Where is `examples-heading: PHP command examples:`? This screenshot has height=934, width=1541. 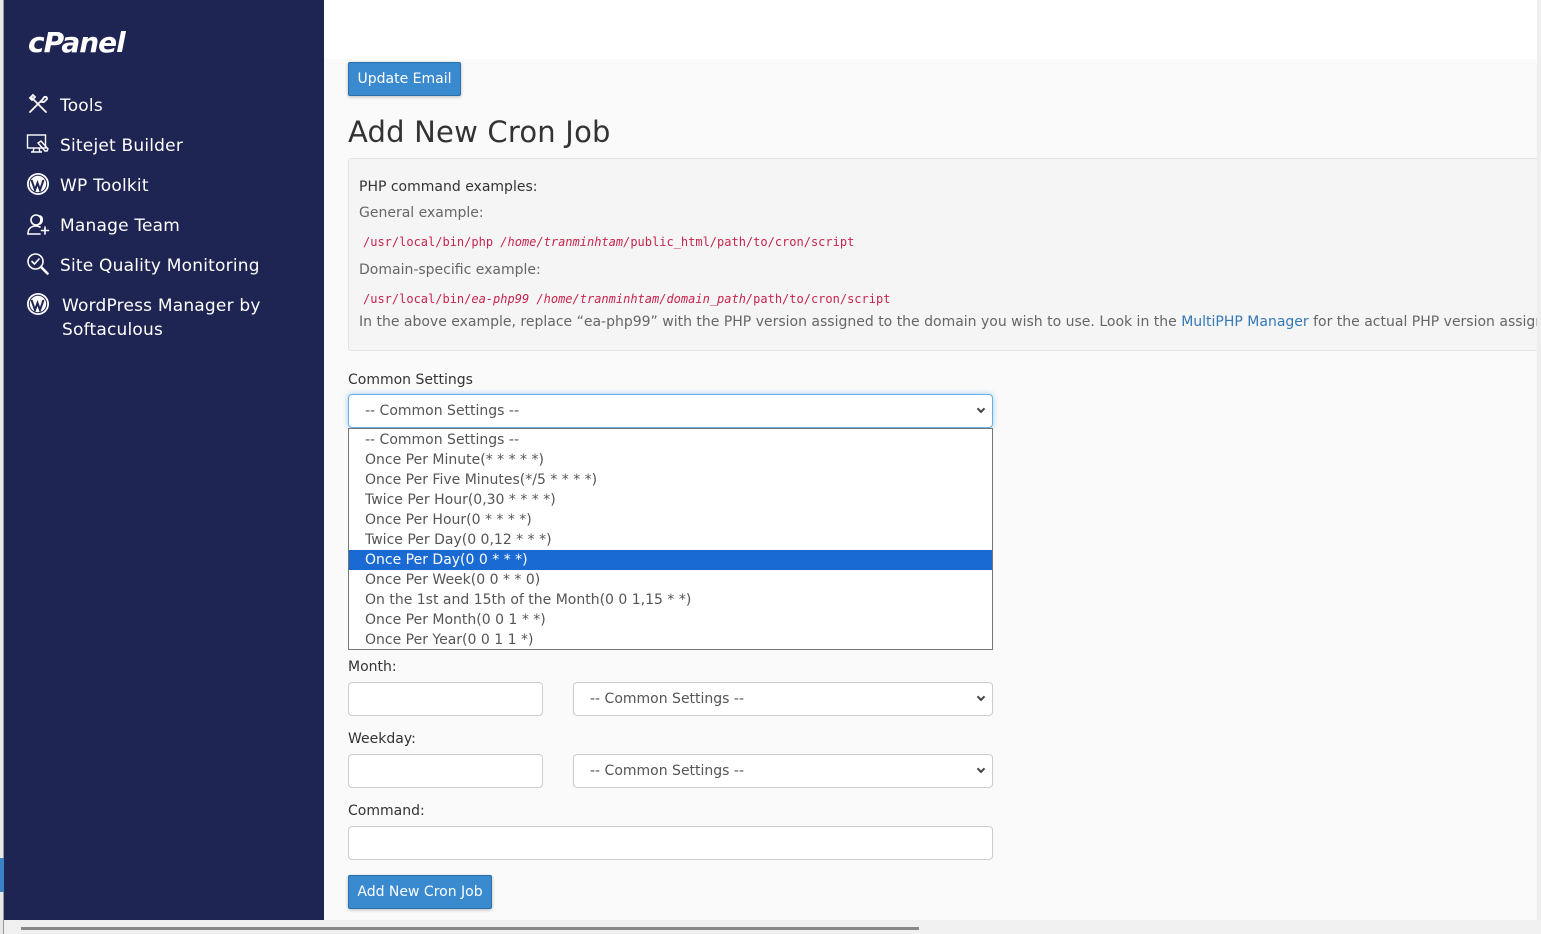 examples-heading: PHP command examples: is located at coordinates (448, 187).